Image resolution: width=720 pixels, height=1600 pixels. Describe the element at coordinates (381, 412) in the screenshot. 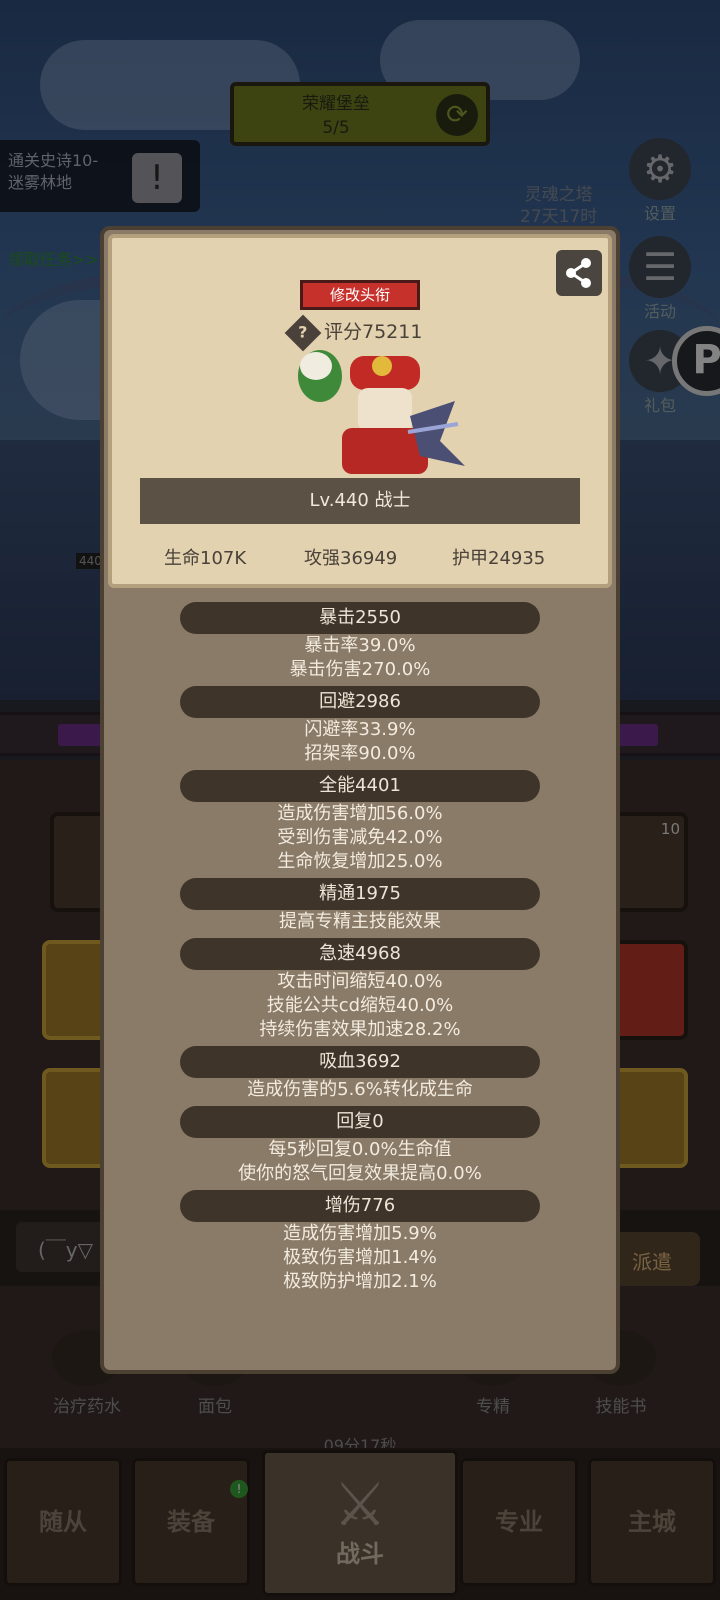

I see `hero-avatar` at that location.